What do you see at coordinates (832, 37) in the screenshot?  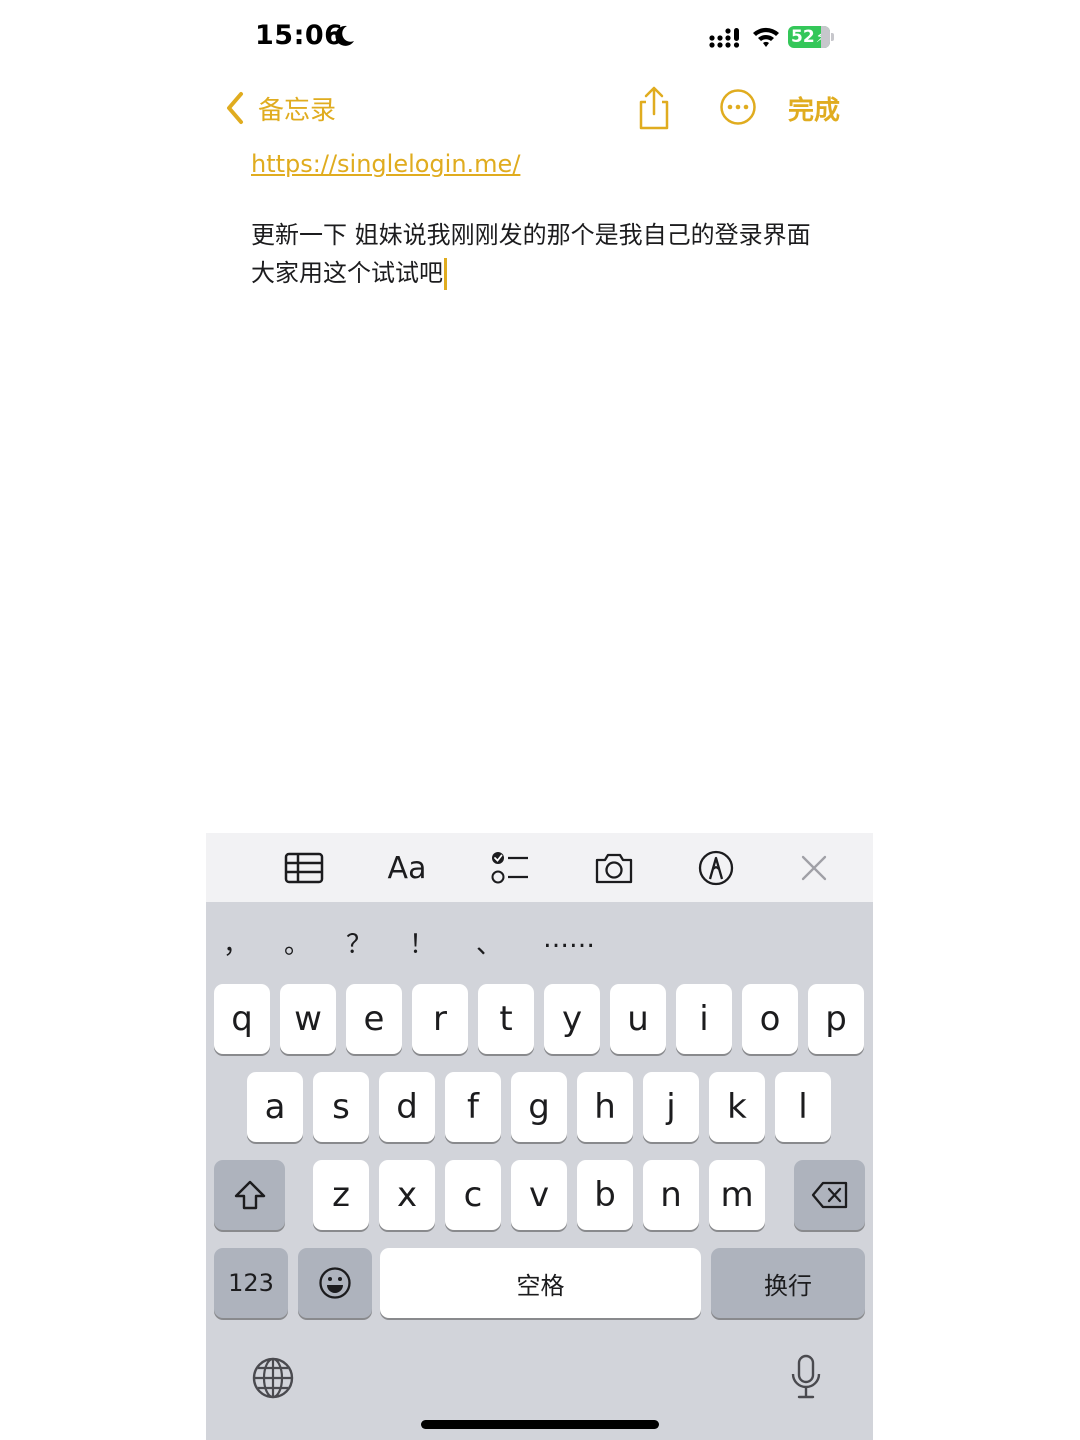 I see `battery-cap` at bounding box center [832, 37].